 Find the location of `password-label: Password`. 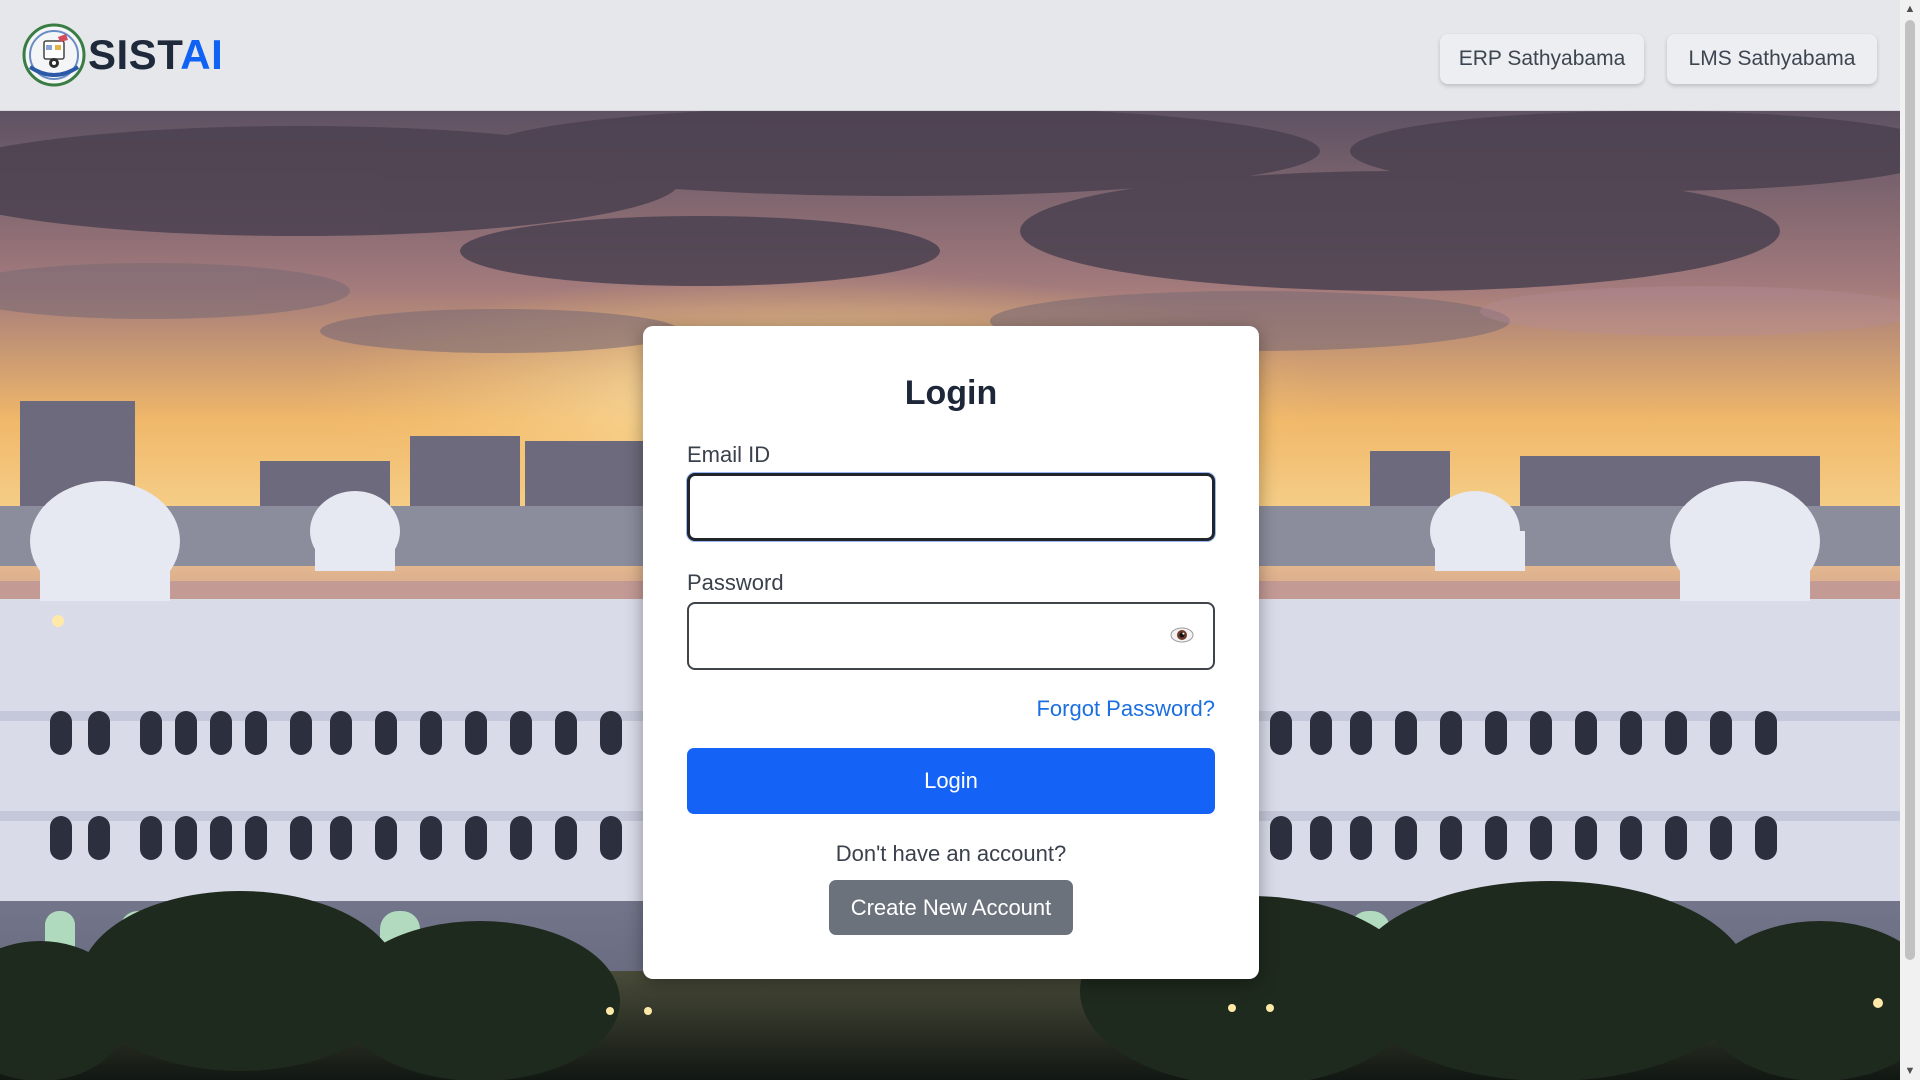

password-label: Password is located at coordinates (735, 582).